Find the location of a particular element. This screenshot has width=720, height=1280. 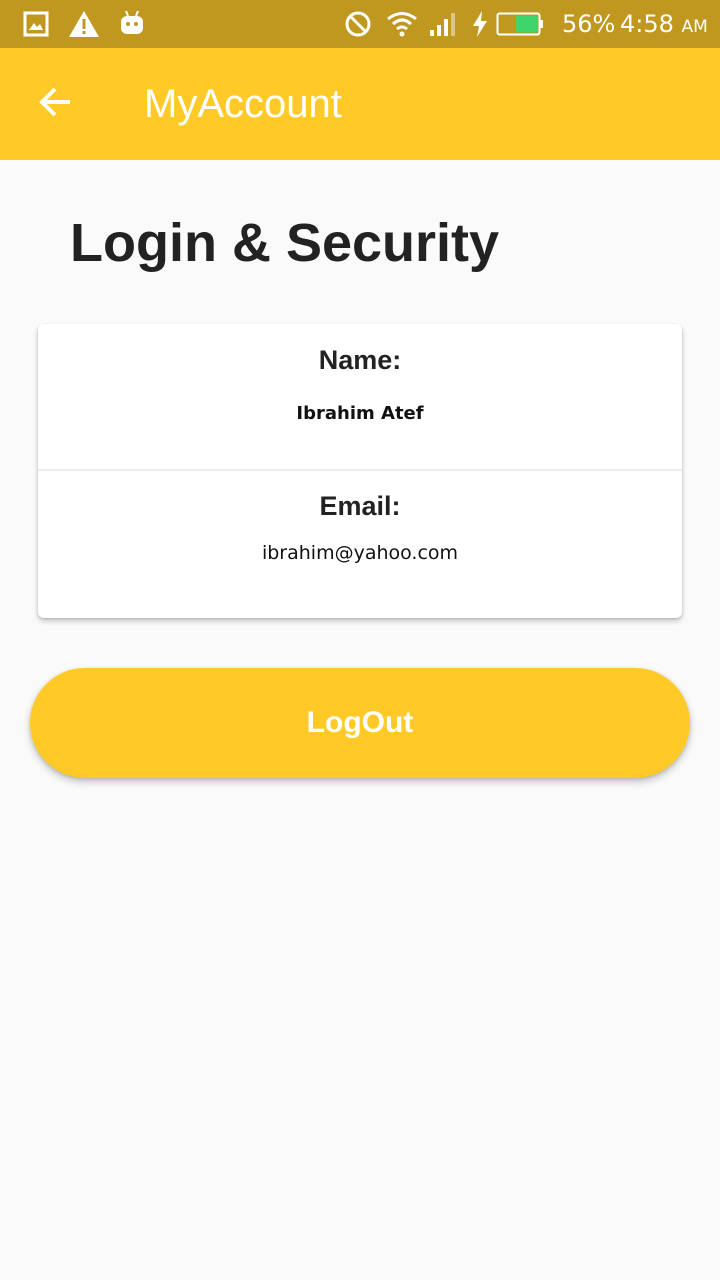

arrow-back-icon is located at coordinates (56, 104).